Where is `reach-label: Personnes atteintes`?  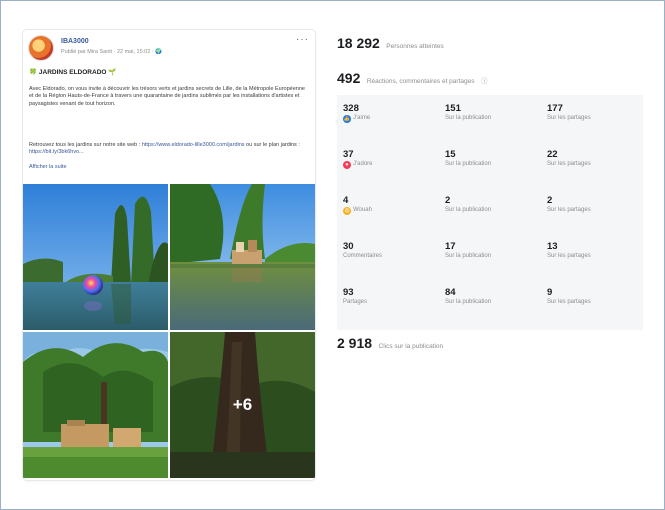 reach-label: Personnes atteintes is located at coordinates (415, 46).